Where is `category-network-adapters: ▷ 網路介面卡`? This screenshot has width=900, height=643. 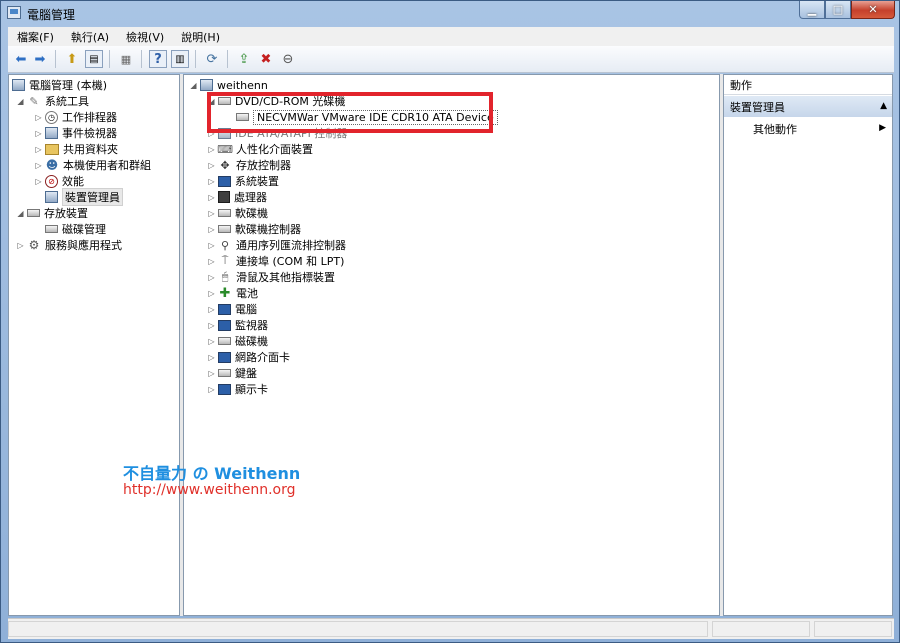 category-network-adapters: ▷ 網路介面卡 is located at coordinates (248, 357).